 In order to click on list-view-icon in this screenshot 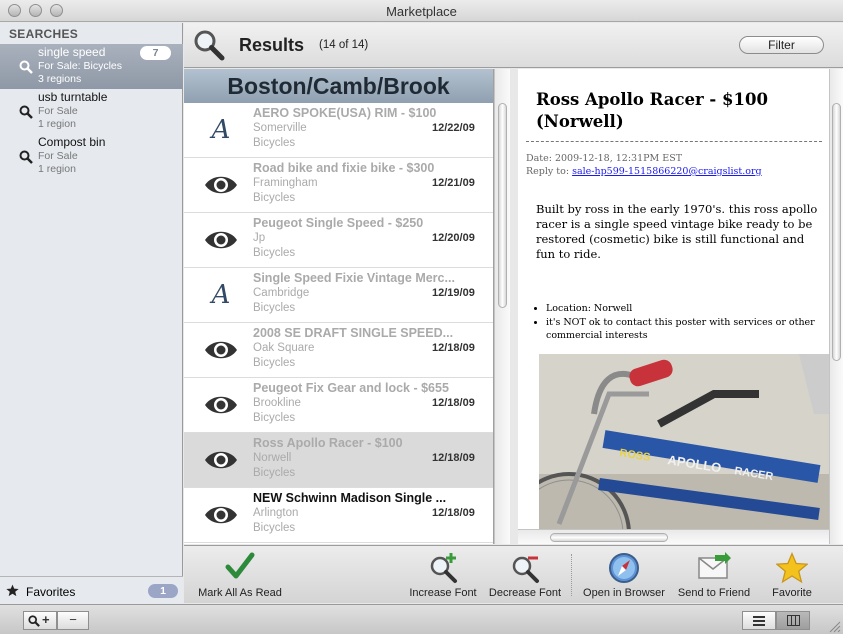, I will do `click(759, 621)`.